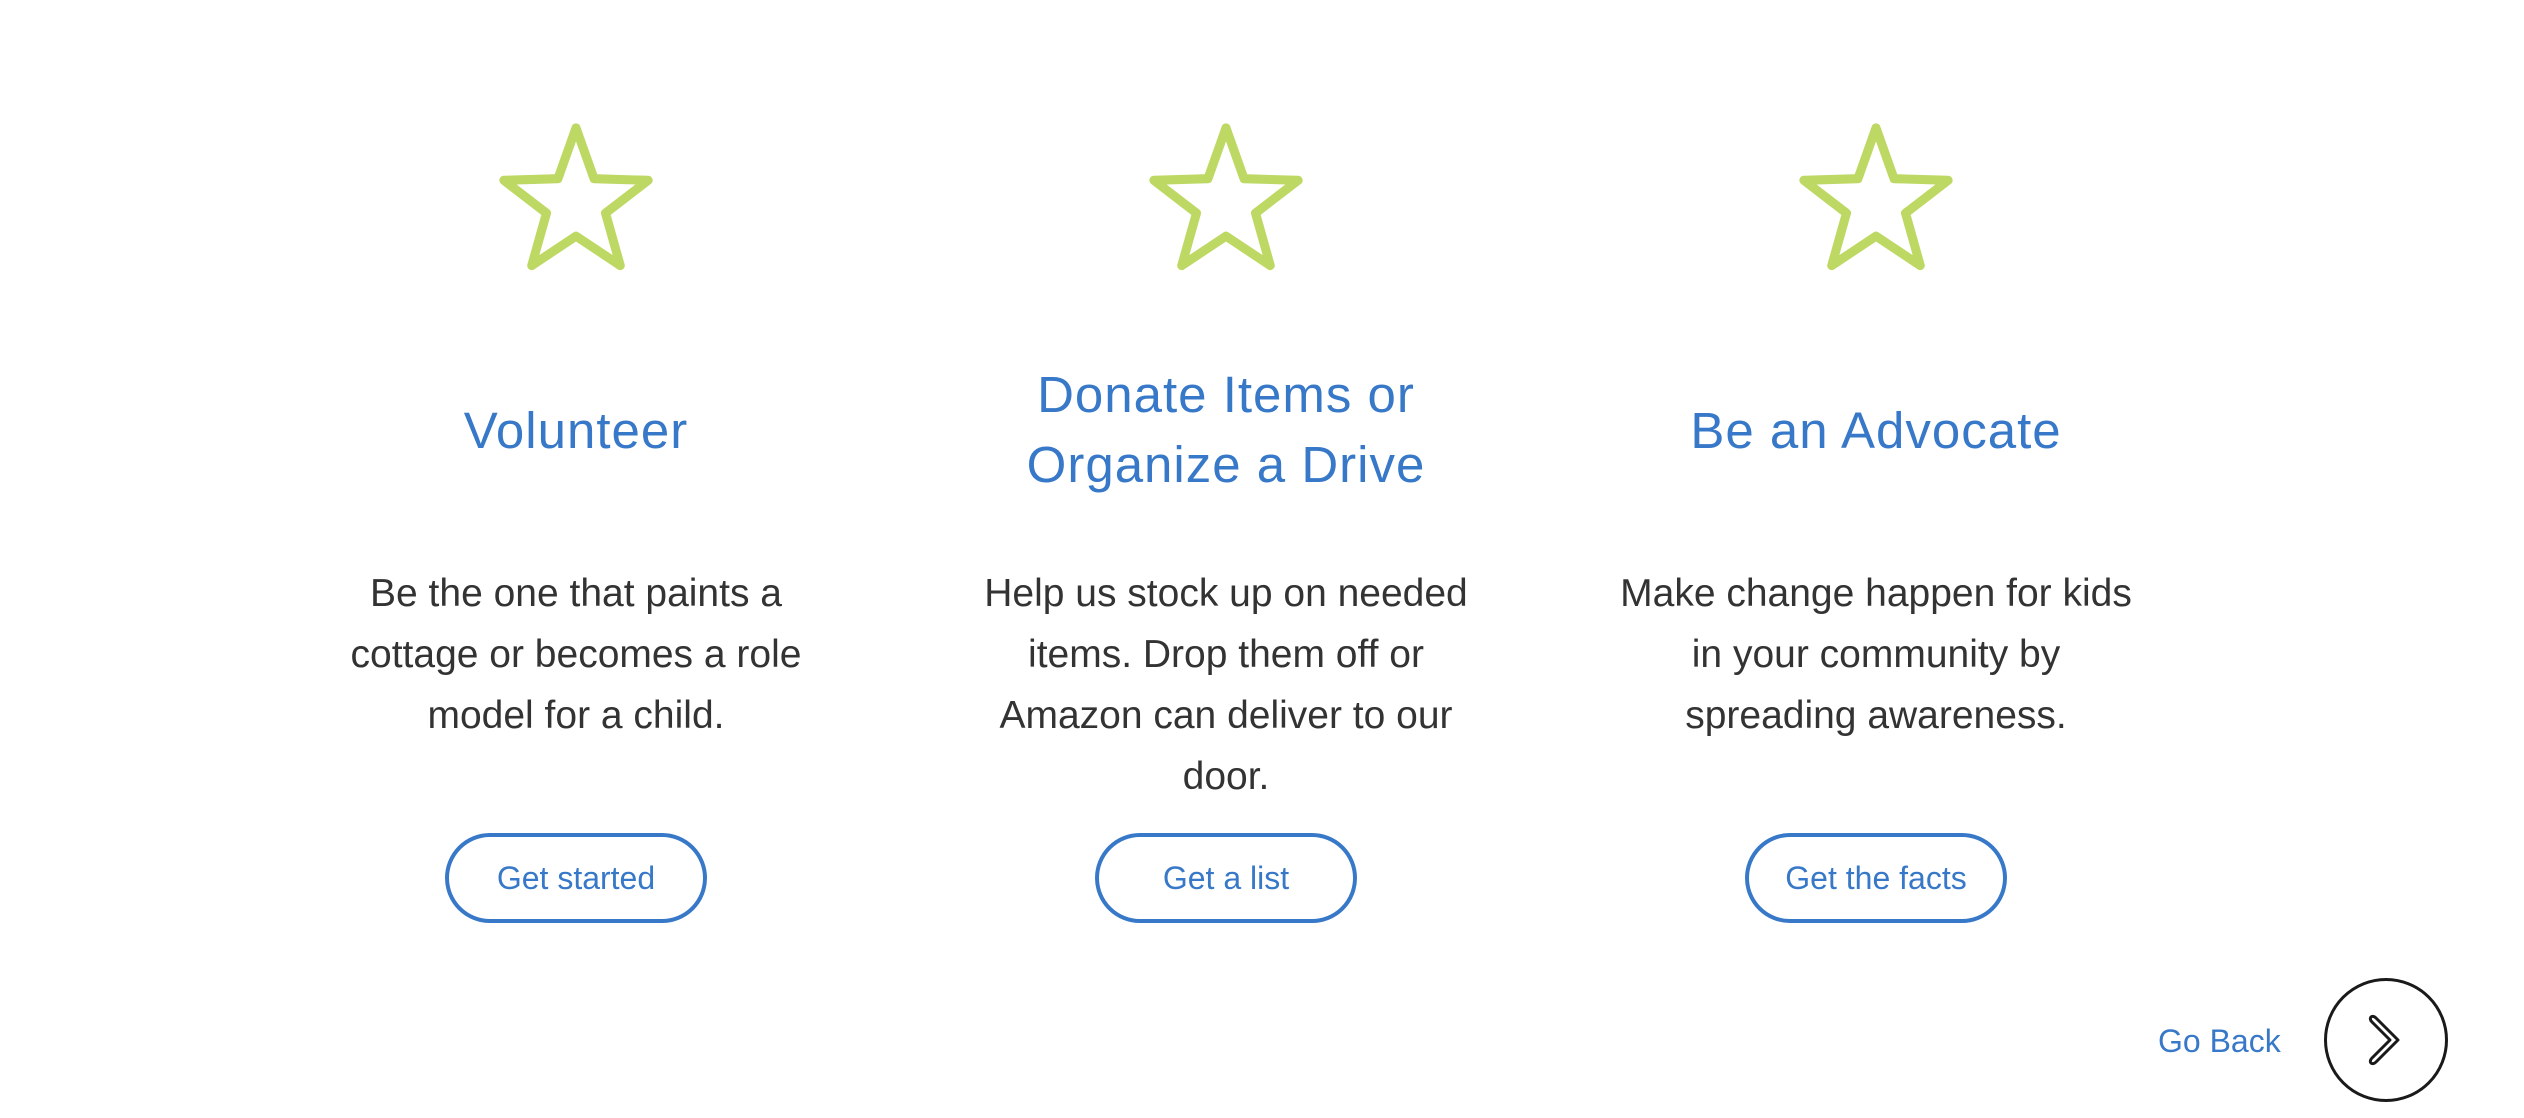  I want to click on next-button, so click(2386, 1040).